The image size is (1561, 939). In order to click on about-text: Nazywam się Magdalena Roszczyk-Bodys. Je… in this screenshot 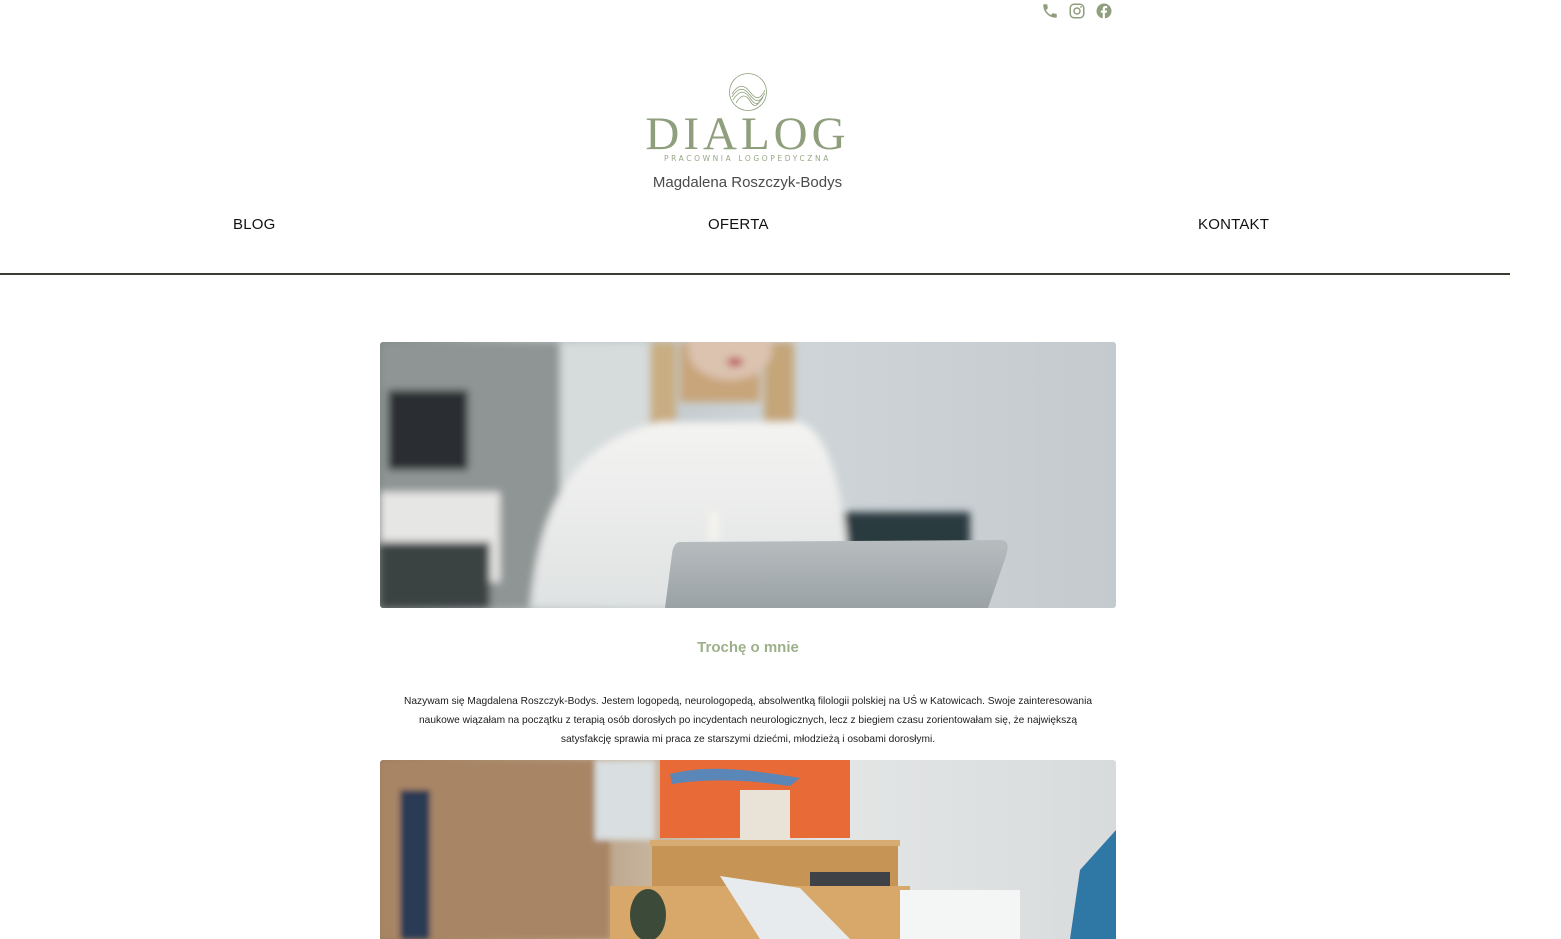, I will do `click(748, 720)`.